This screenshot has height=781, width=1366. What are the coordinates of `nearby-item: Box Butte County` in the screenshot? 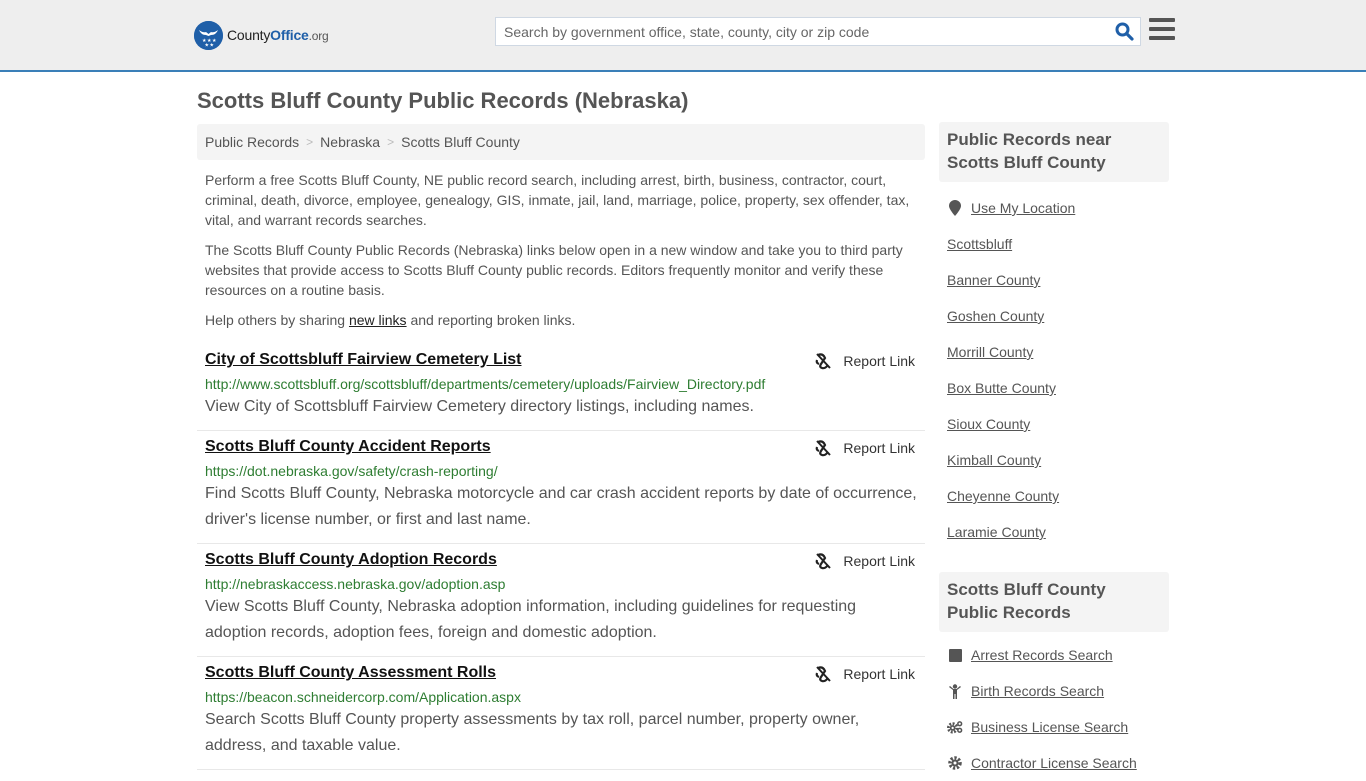 It's located at (1058, 388).